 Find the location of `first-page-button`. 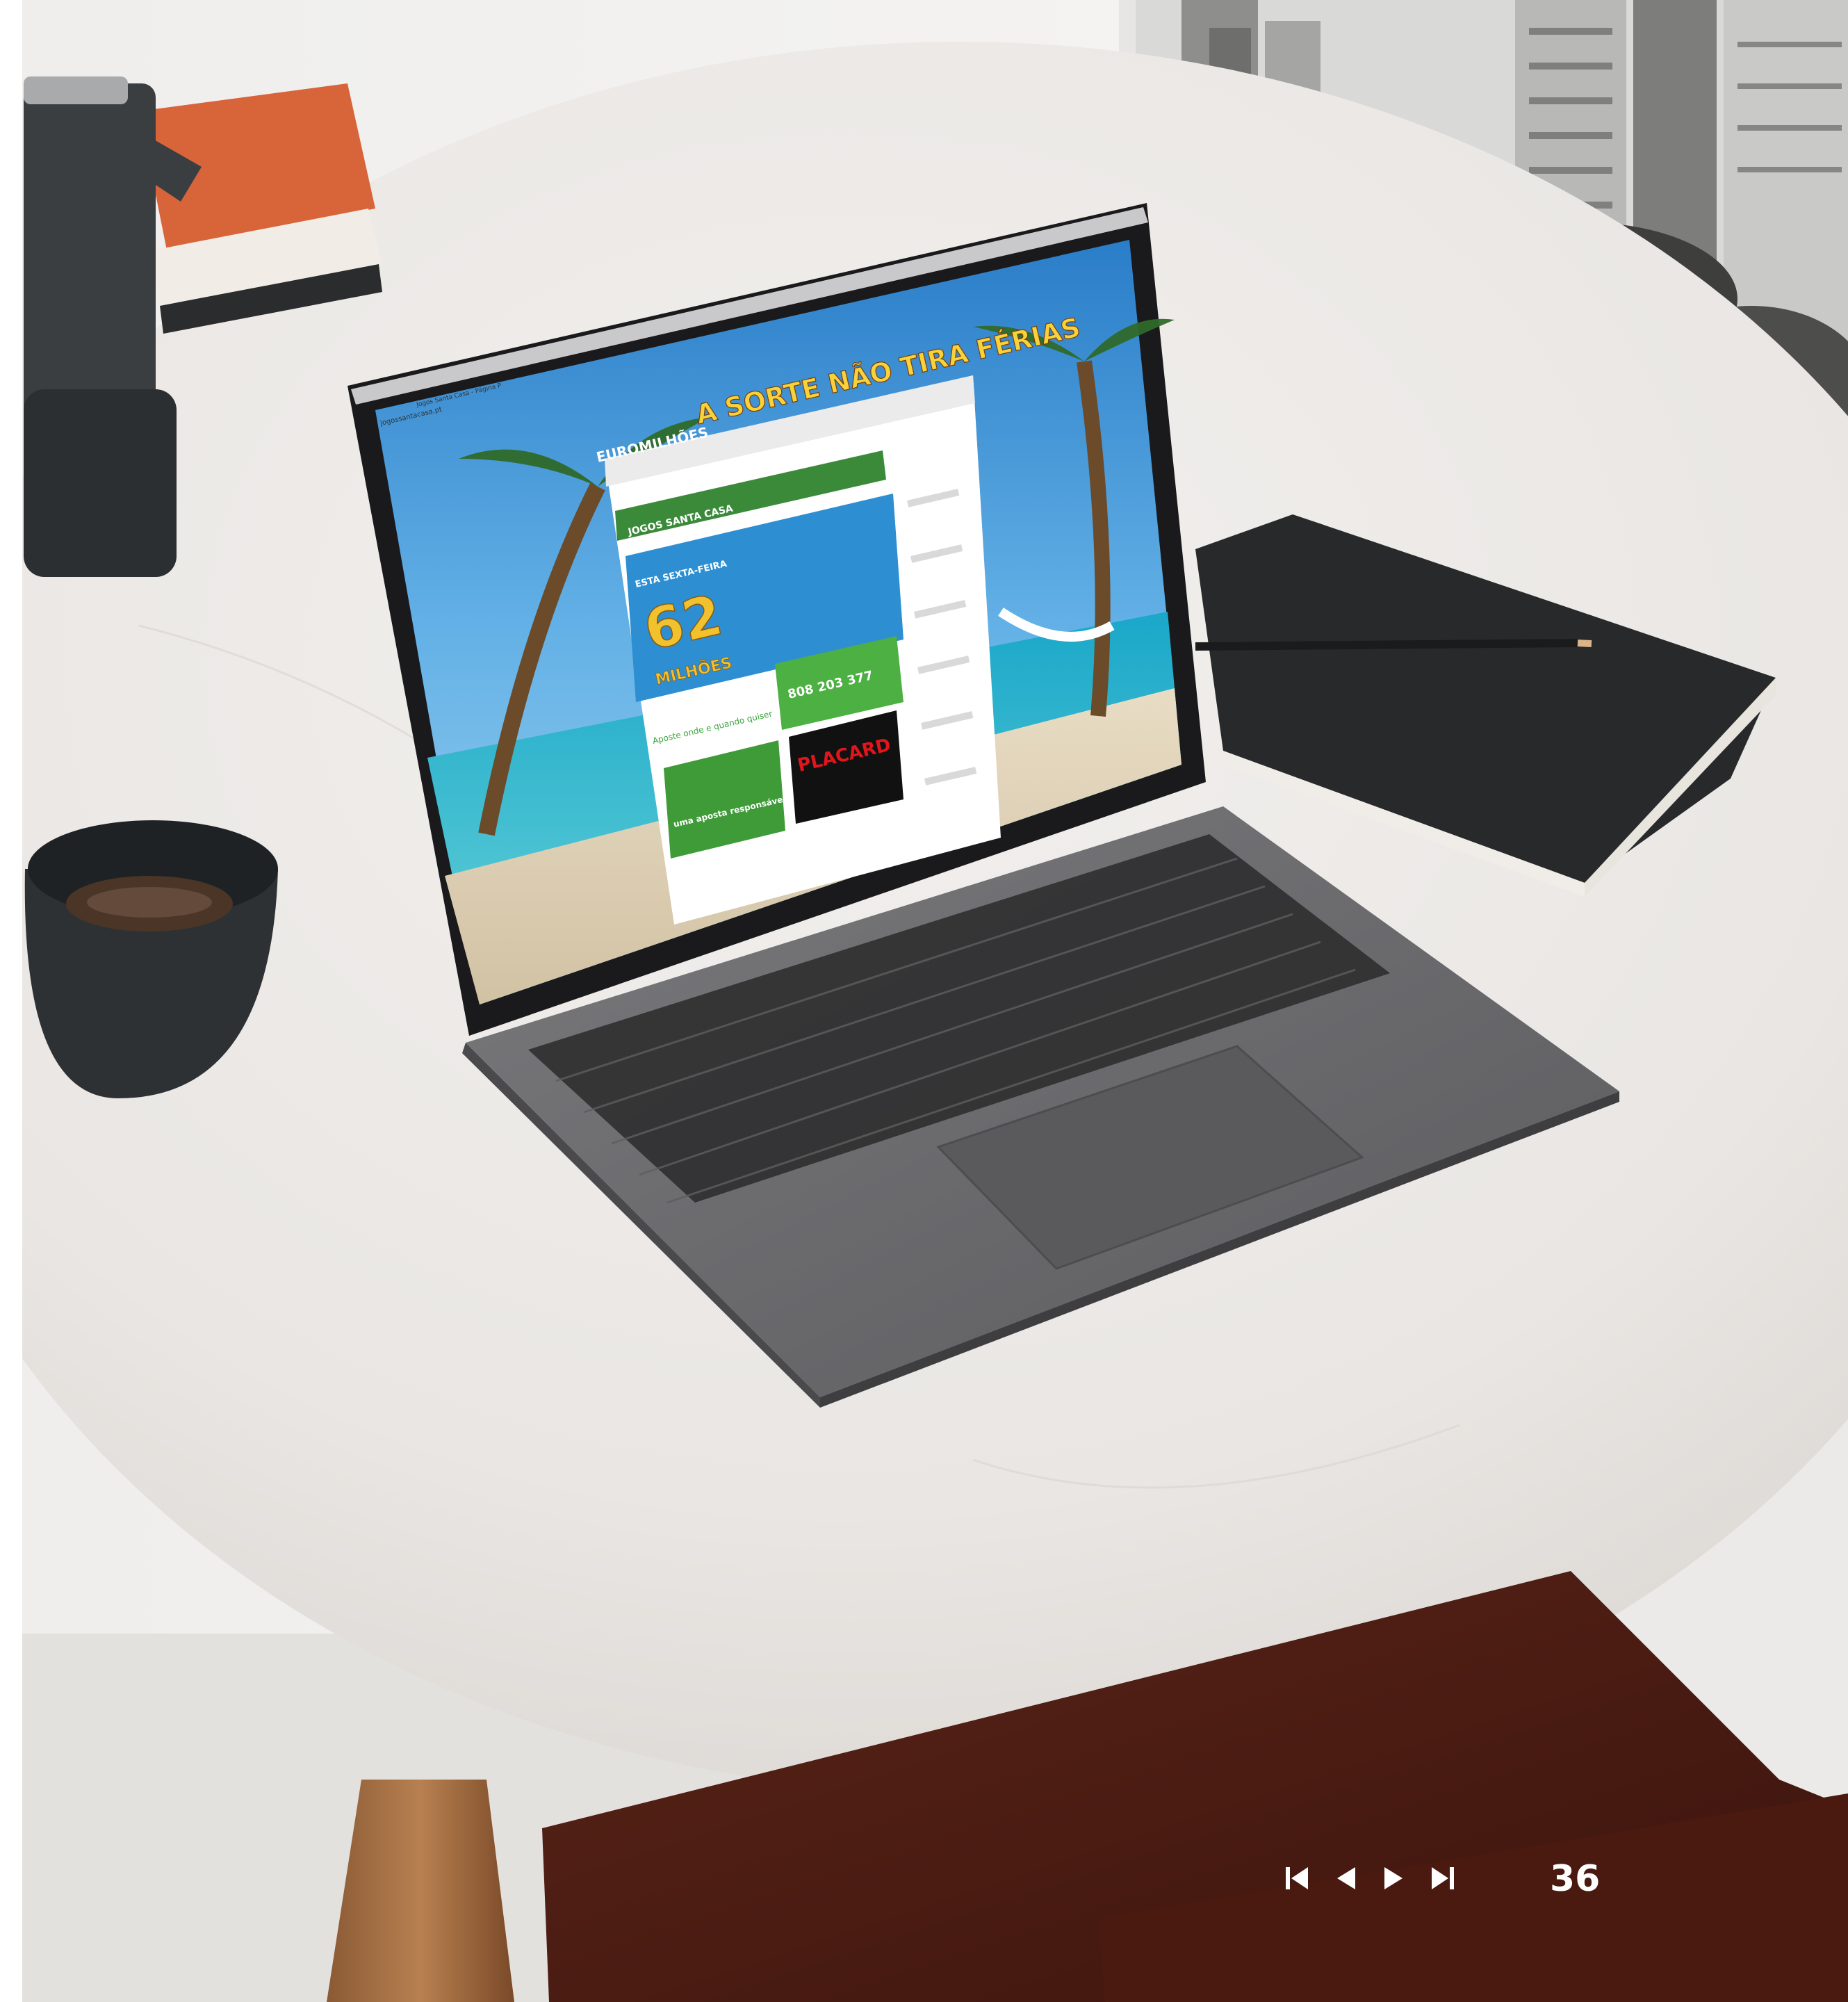

first-page-button is located at coordinates (1296, 1878).